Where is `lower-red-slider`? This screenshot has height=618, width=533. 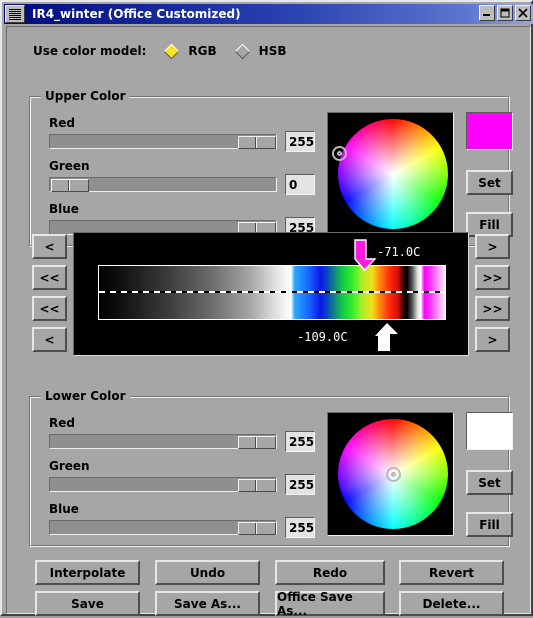 lower-red-slider is located at coordinates (163, 441).